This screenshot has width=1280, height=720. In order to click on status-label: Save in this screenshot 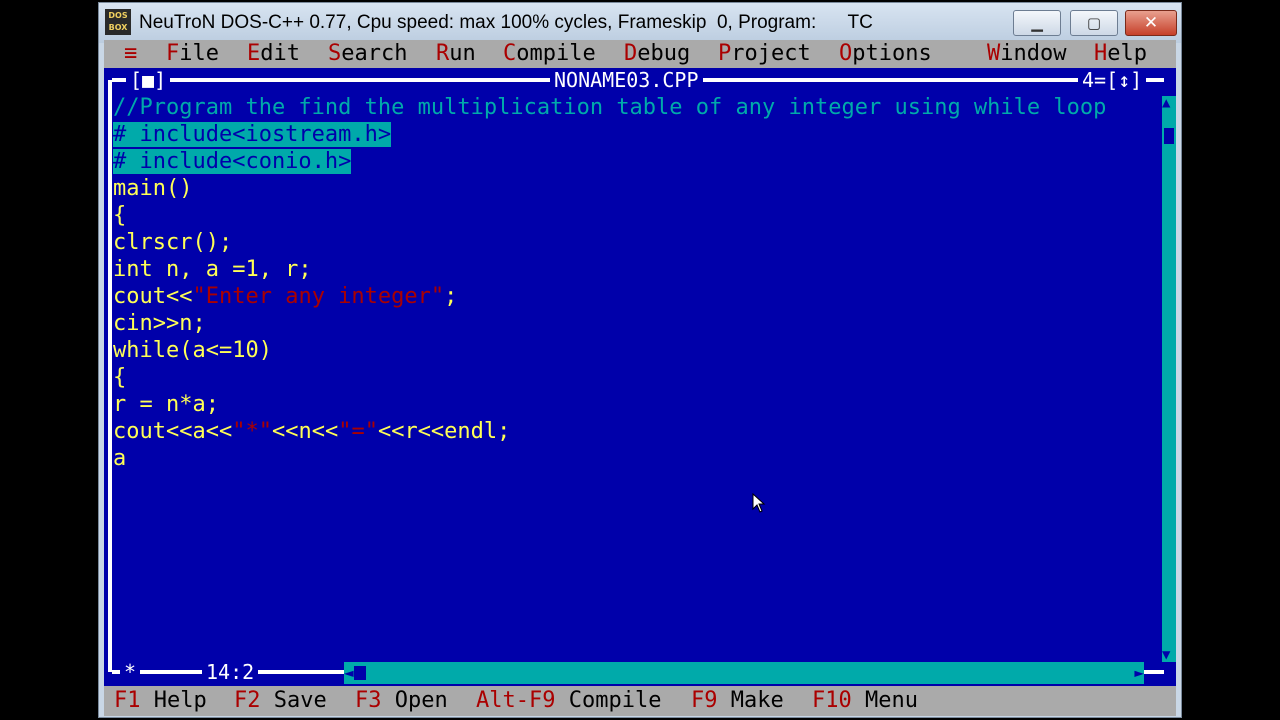, I will do `click(300, 700)`.